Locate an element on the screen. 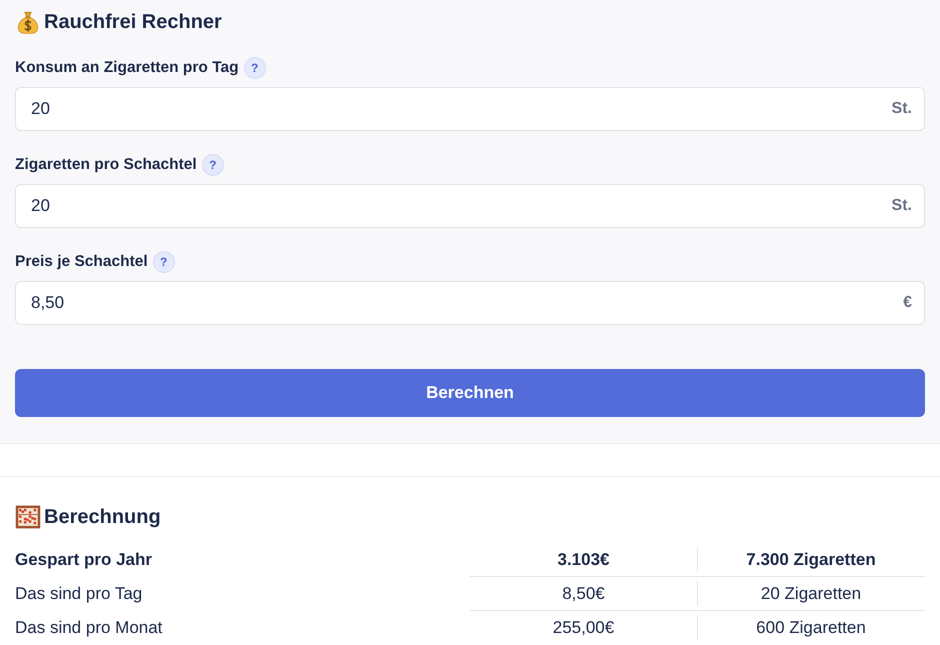  field-label: Preis je Schachtel is located at coordinates (81, 262).